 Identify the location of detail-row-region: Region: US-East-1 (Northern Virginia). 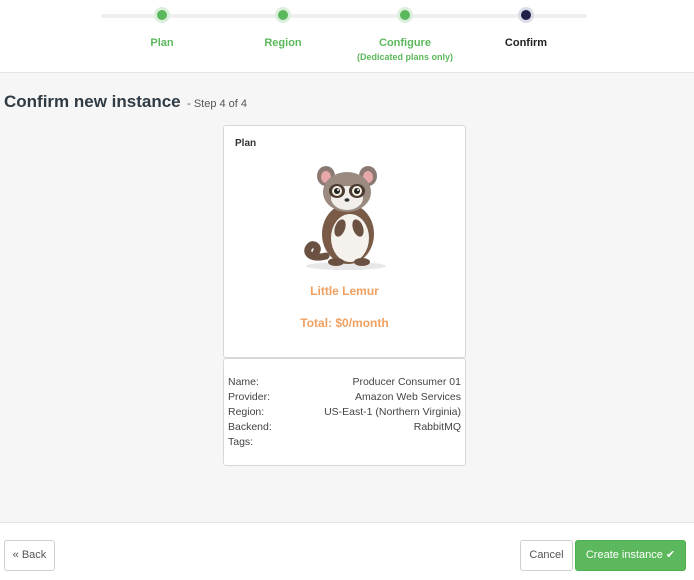
(344, 413).